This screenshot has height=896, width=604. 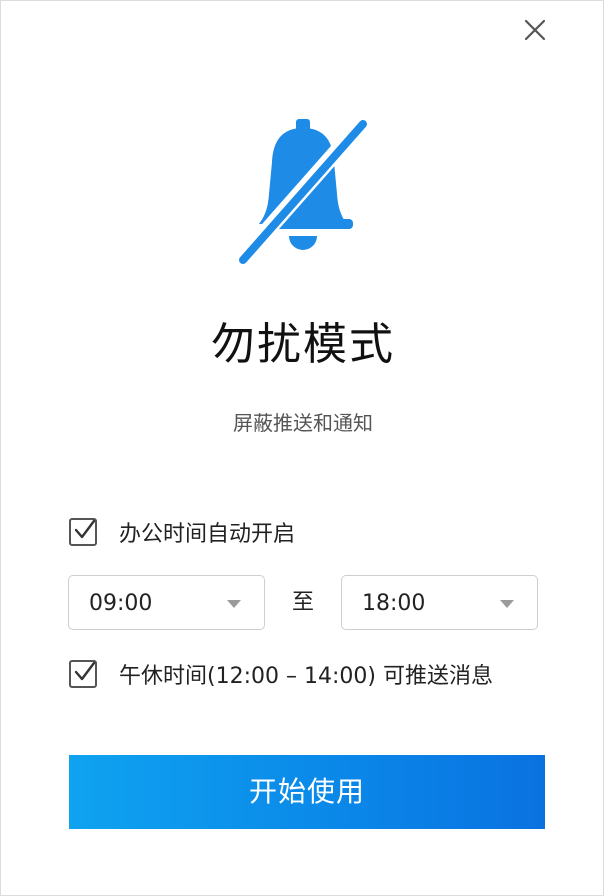 I want to click on lunch-break-option: 午休时间(12:00 – 14:00) 可推送消息, so click(x=281, y=674).